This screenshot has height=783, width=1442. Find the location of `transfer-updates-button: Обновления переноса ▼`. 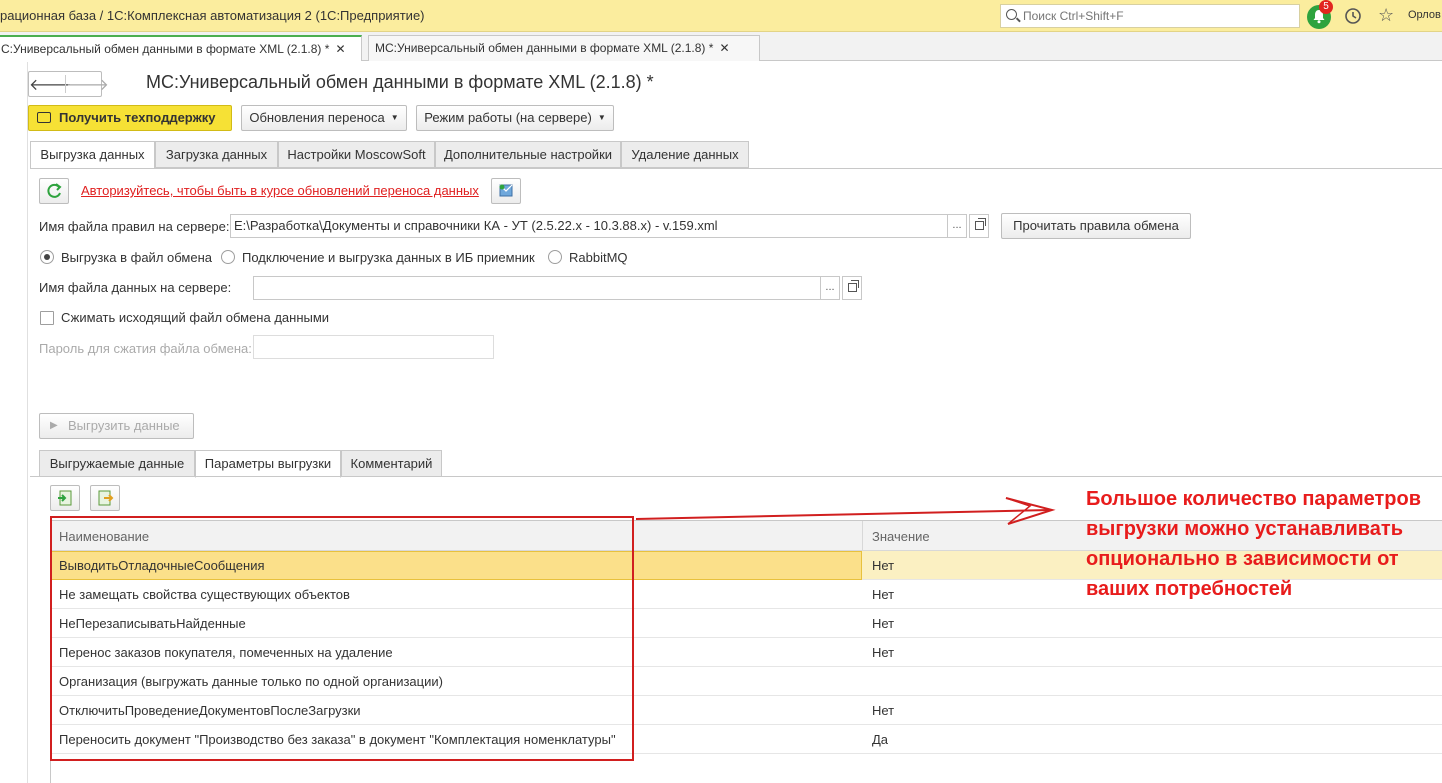

transfer-updates-button: Обновления переноса ▼ is located at coordinates (324, 118).